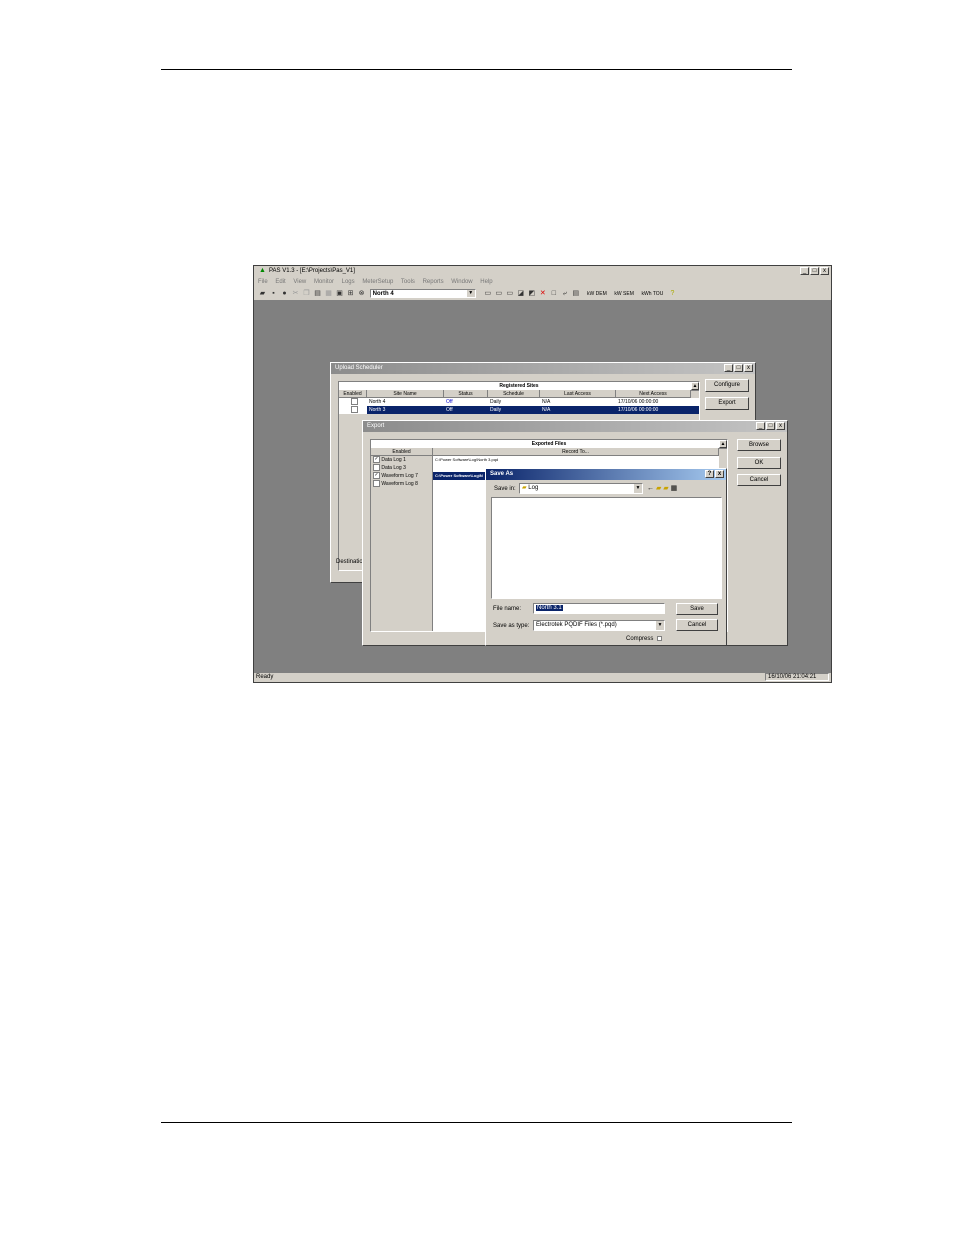 The width and height of the screenshot is (954, 1235). What do you see at coordinates (328, 293) in the screenshot?
I see `print-icon: ▦` at bounding box center [328, 293].